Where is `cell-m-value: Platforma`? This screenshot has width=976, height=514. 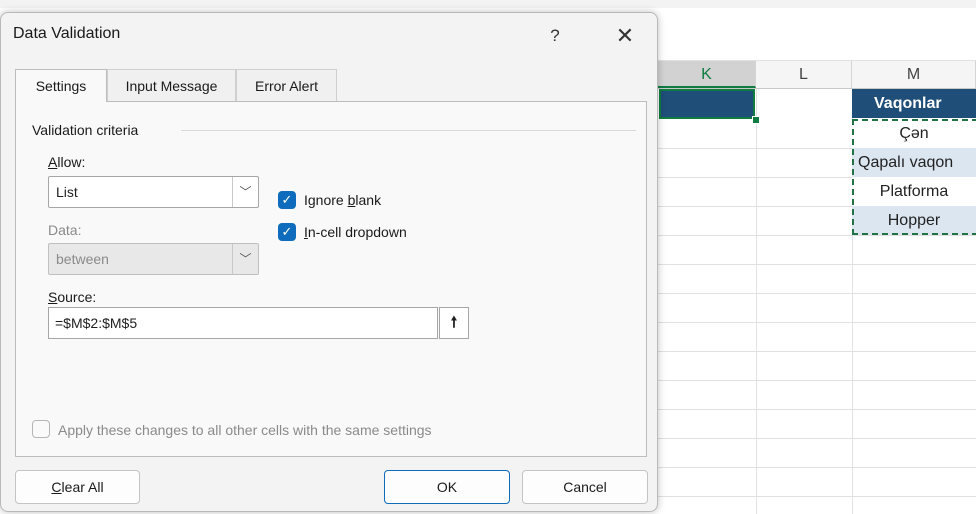
cell-m-value: Platforma is located at coordinates (914, 191).